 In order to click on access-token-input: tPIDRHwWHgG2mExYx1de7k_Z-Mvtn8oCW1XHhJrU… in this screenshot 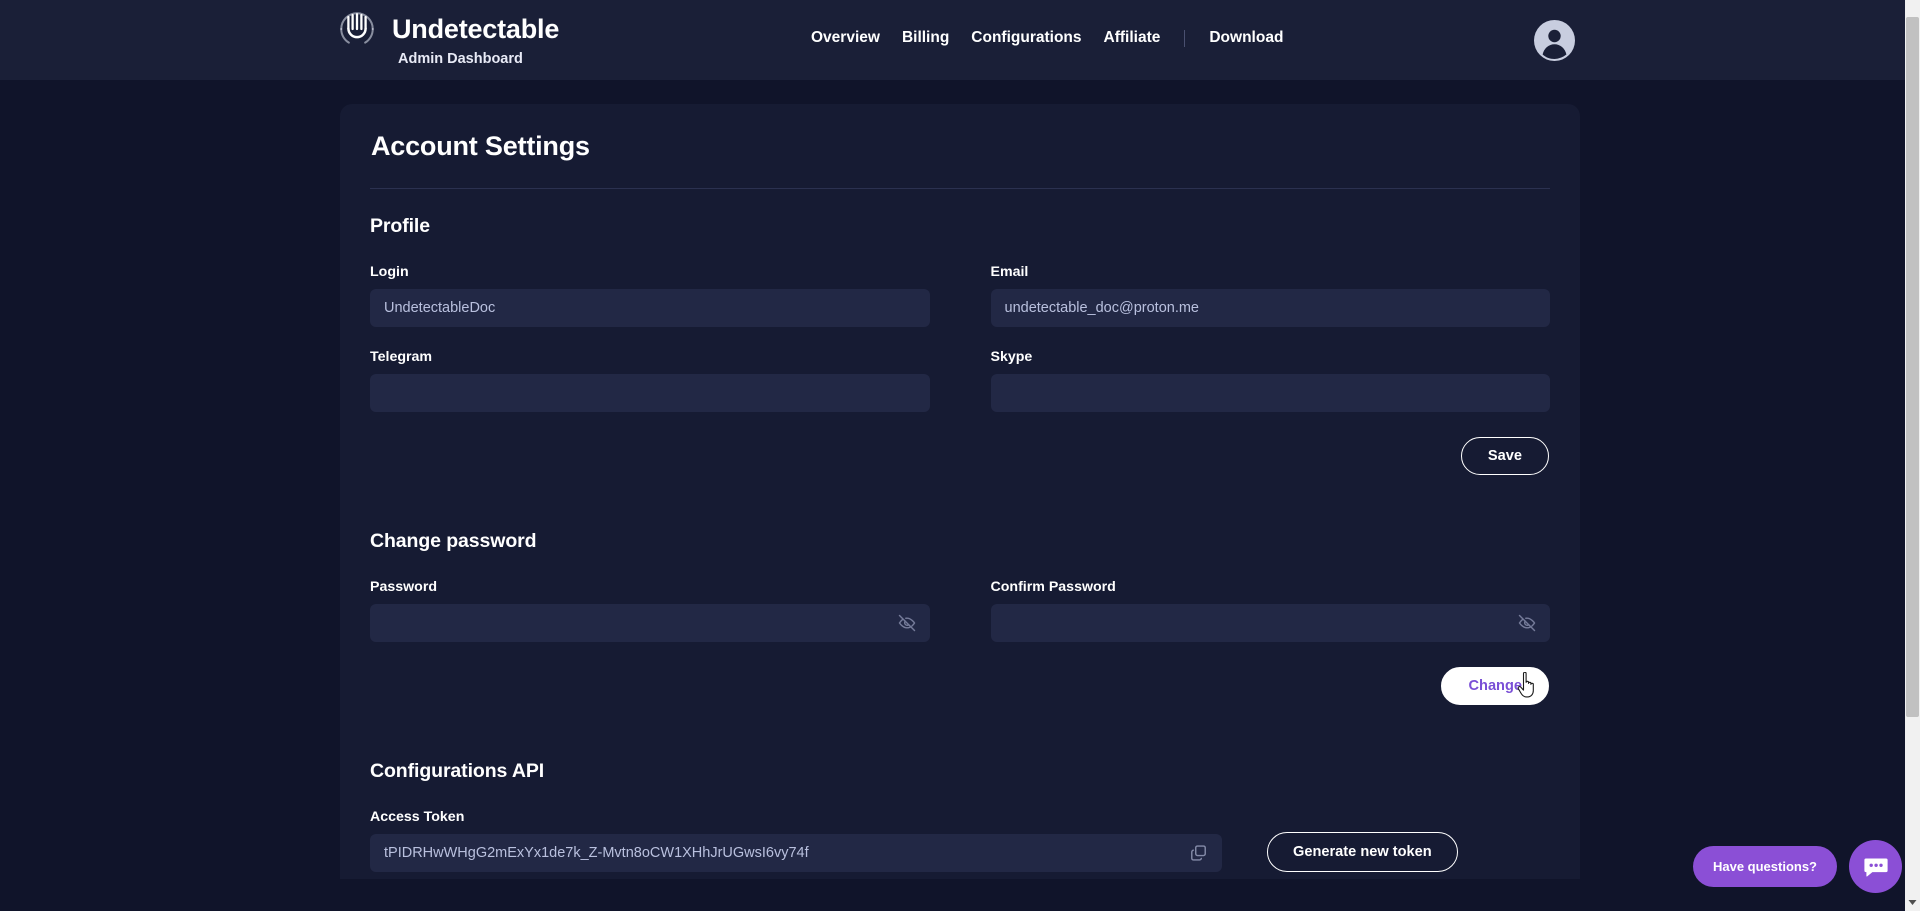, I will do `click(796, 853)`.